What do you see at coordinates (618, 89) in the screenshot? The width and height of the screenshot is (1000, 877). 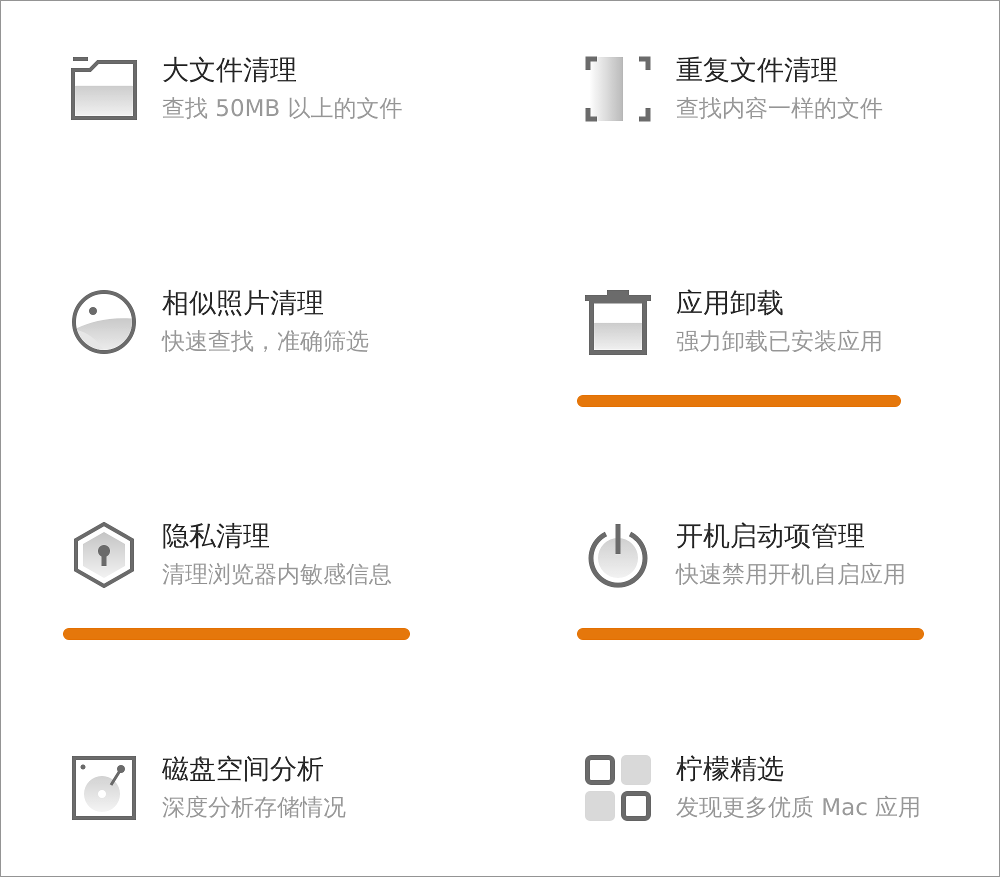 I see `bracket-frame-icon` at bounding box center [618, 89].